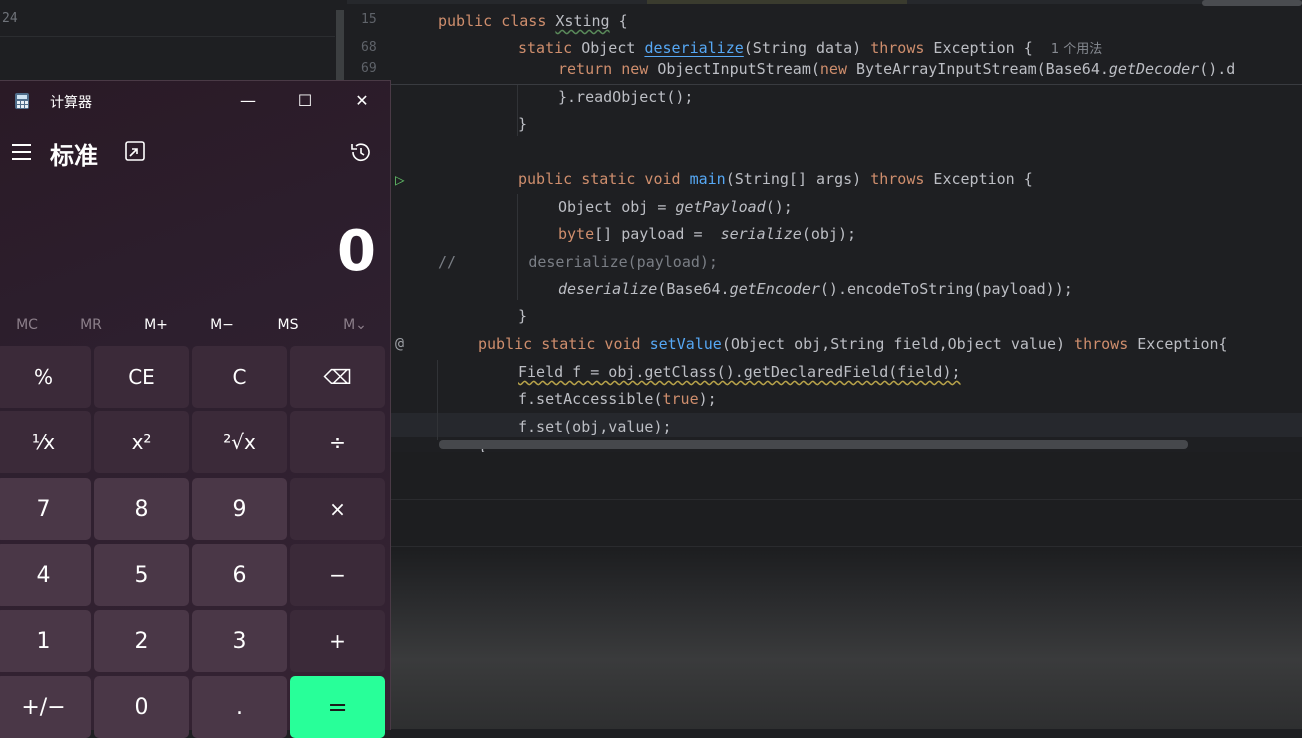 The image size is (1302, 738). I want to click on digit-1-label: 1, so click(43, 641).